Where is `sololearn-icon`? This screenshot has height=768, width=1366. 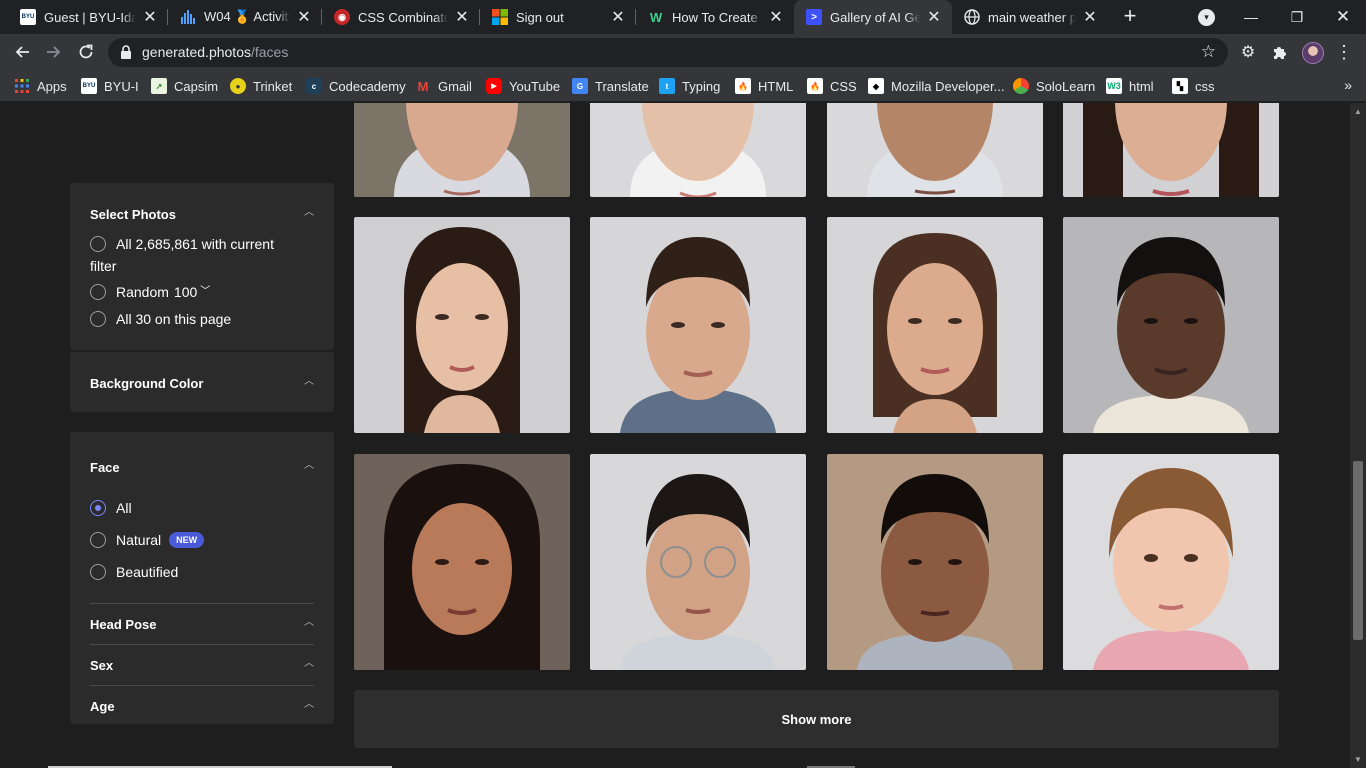 sololearn-icon is located at coordinates (1021, 86).